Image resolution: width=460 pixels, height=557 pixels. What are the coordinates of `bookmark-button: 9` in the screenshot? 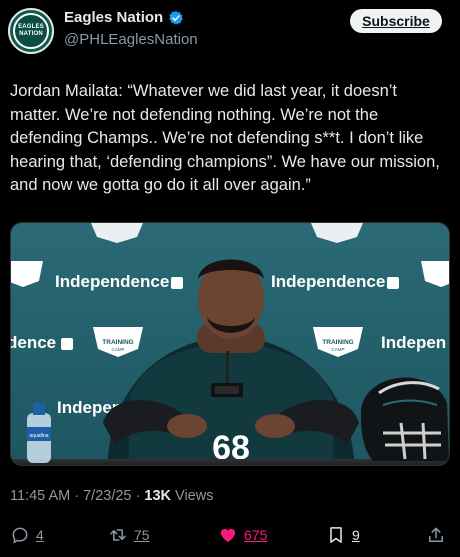 It's located at (343, 535).